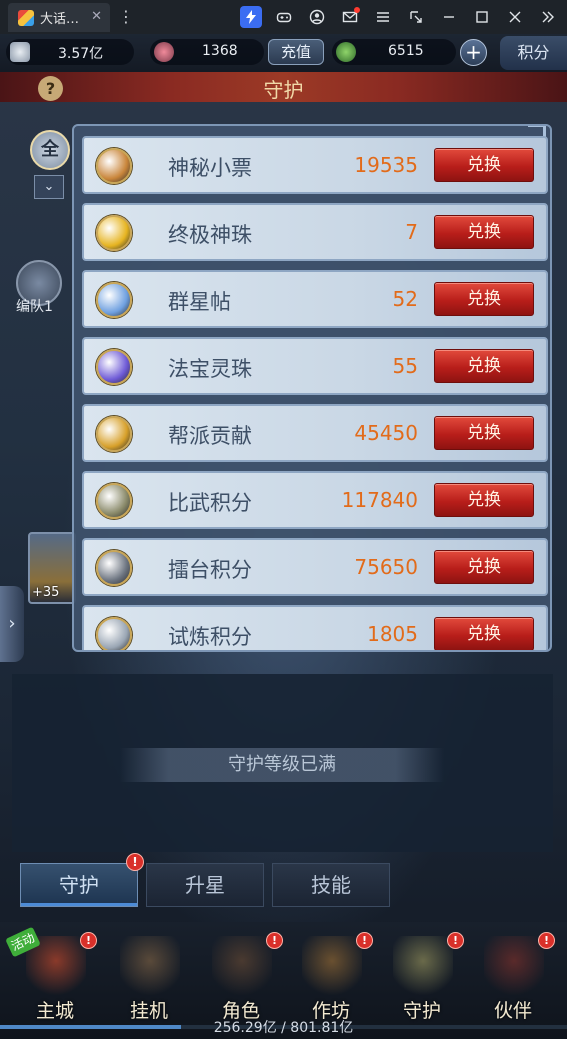  I want to click on guild-coin-icon, so click(114, 434).